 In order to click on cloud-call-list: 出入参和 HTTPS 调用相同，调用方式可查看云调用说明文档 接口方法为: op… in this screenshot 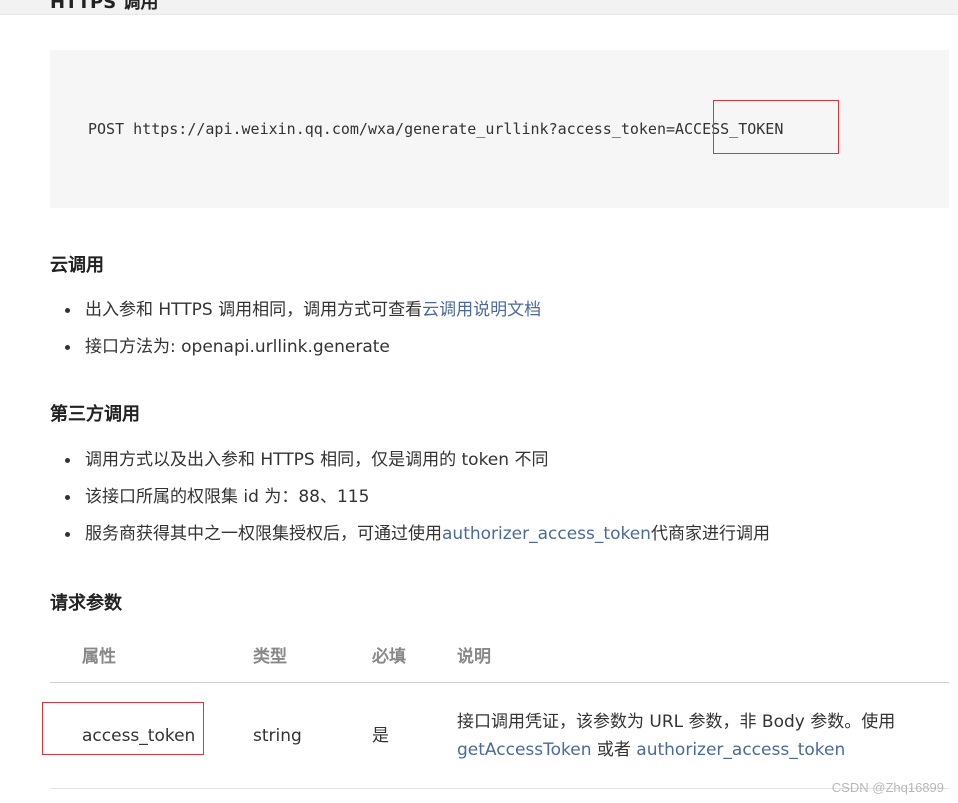, I will do `click(295, 334)`.